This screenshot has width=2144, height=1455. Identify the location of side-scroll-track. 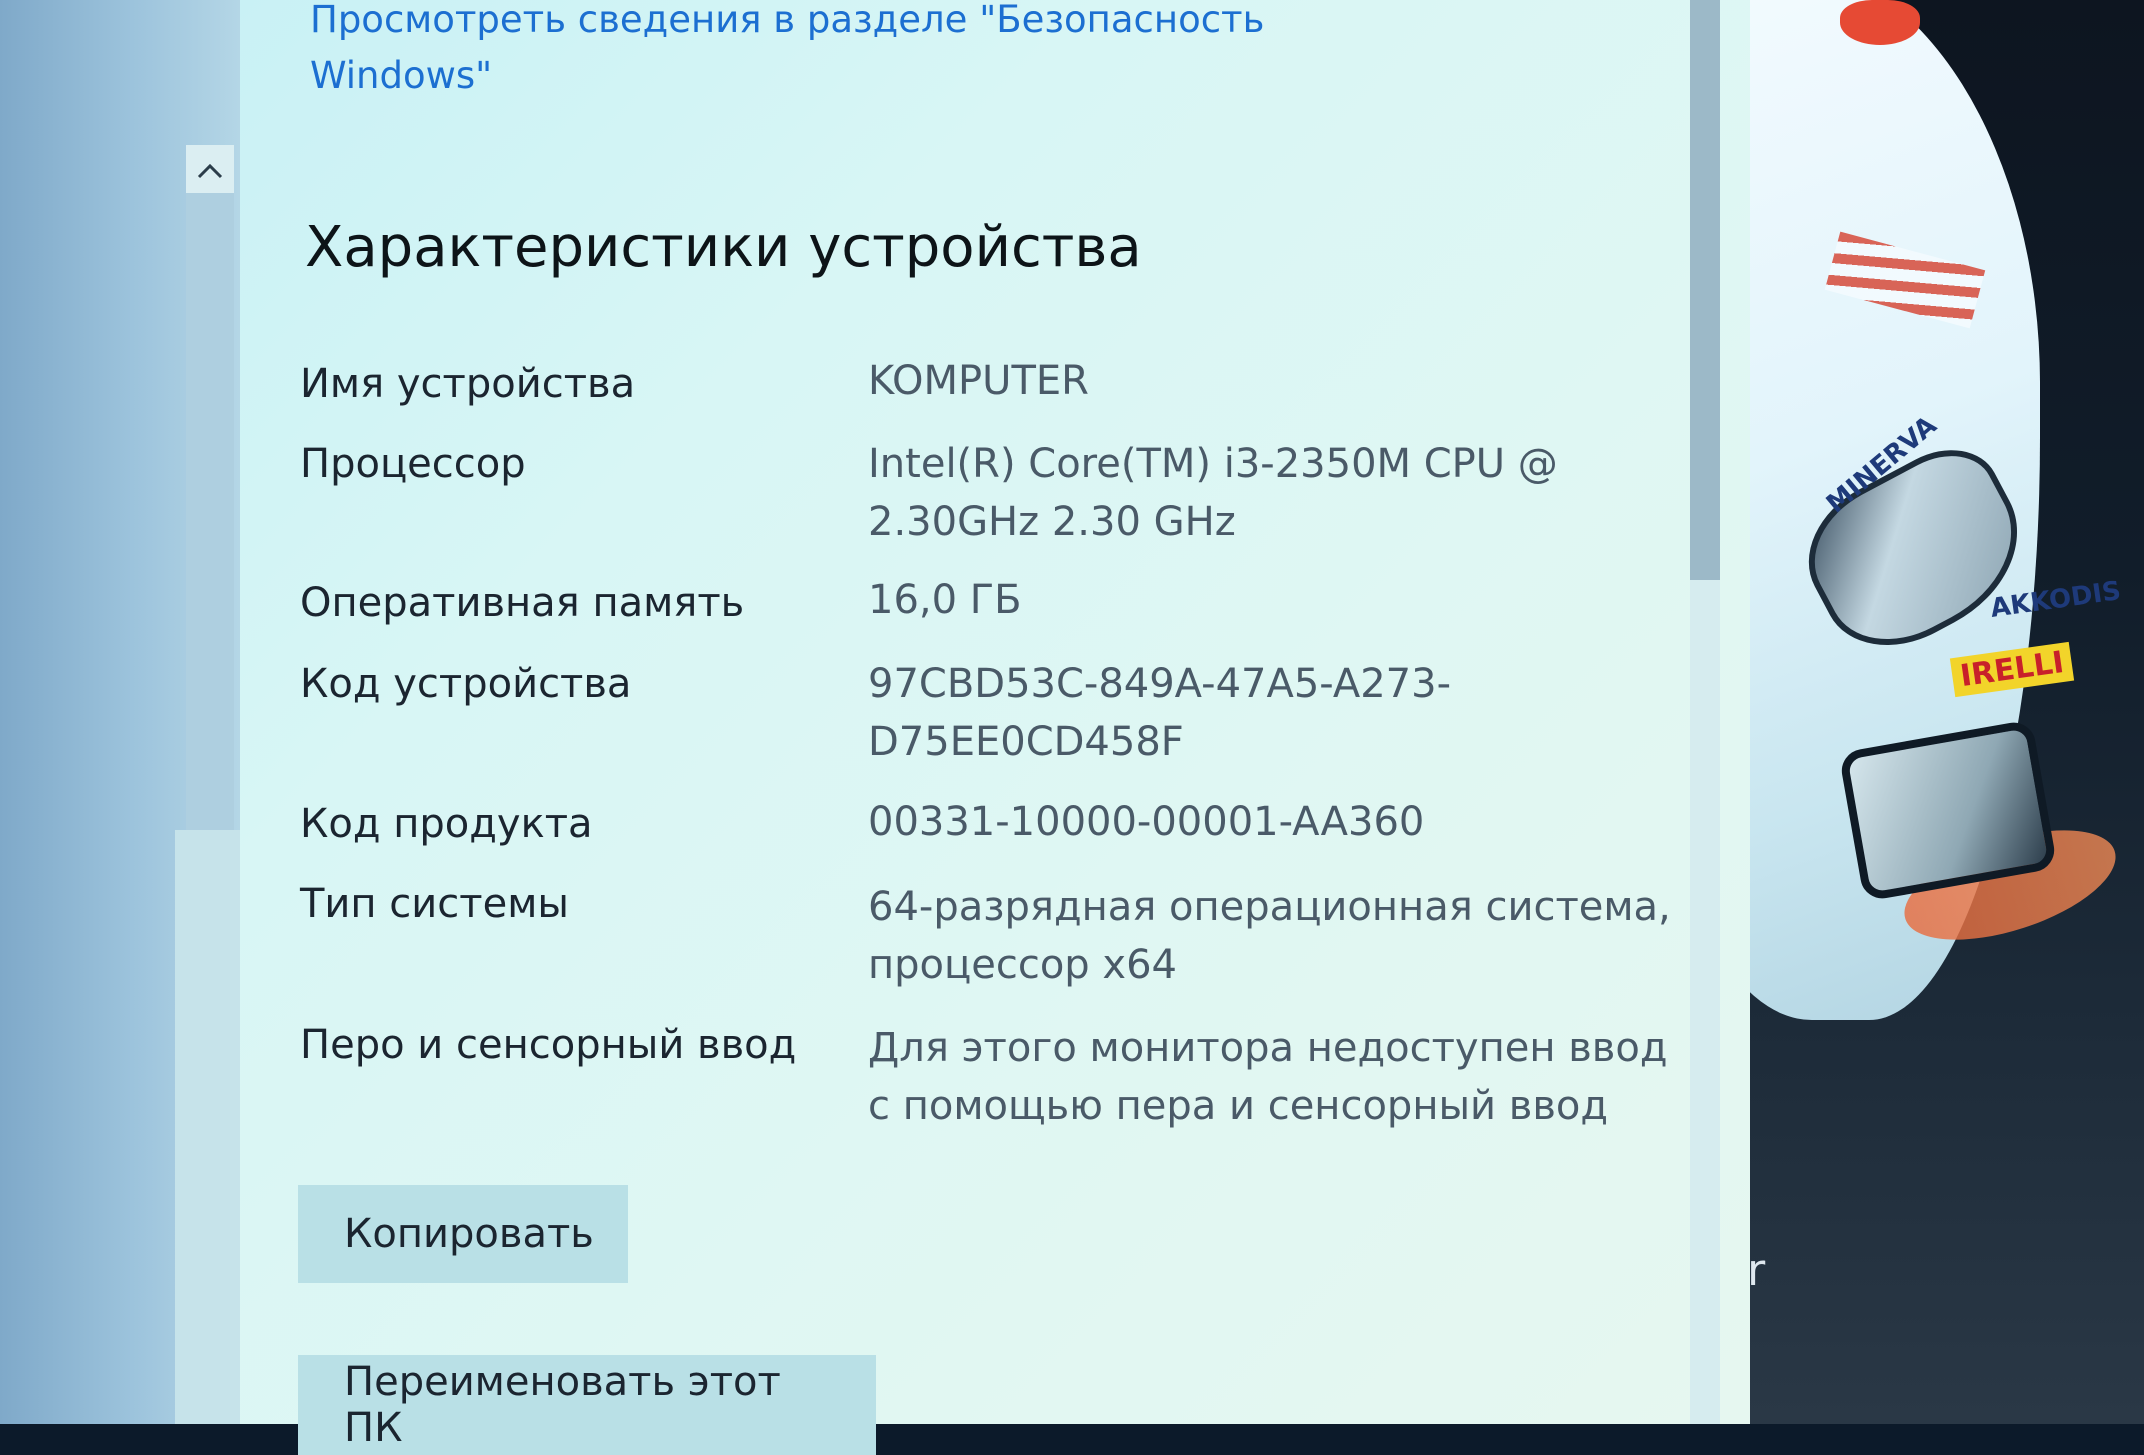
(210, 511).